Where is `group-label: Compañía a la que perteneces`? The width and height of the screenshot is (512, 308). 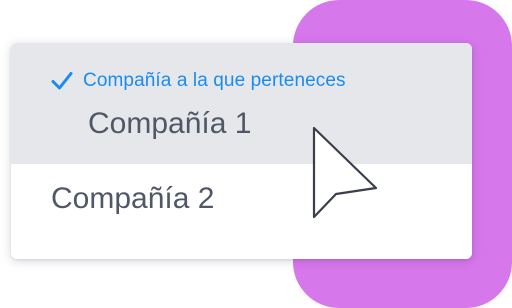
group-label: Compañía a la que perteneces is located at coordinates (214, 80).